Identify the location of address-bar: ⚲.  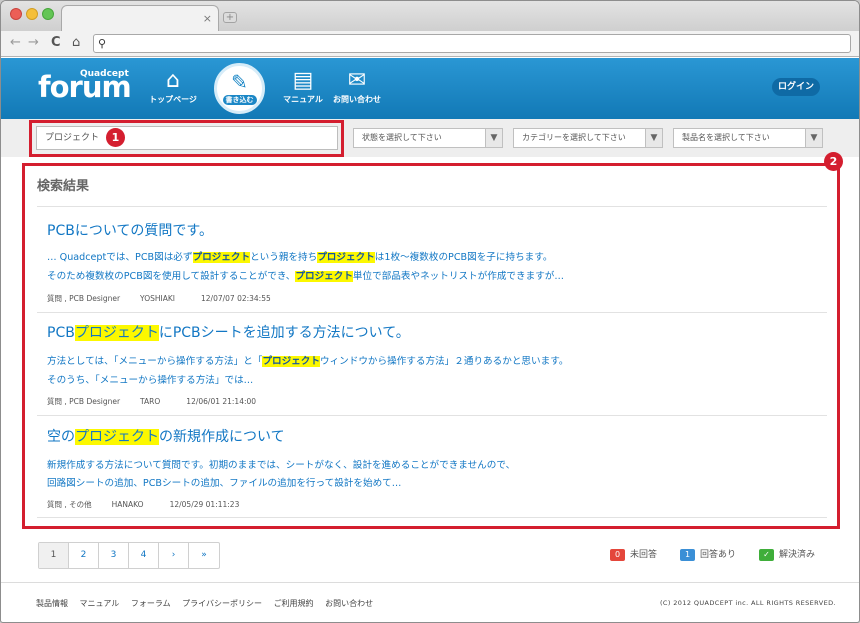
(472, 43).